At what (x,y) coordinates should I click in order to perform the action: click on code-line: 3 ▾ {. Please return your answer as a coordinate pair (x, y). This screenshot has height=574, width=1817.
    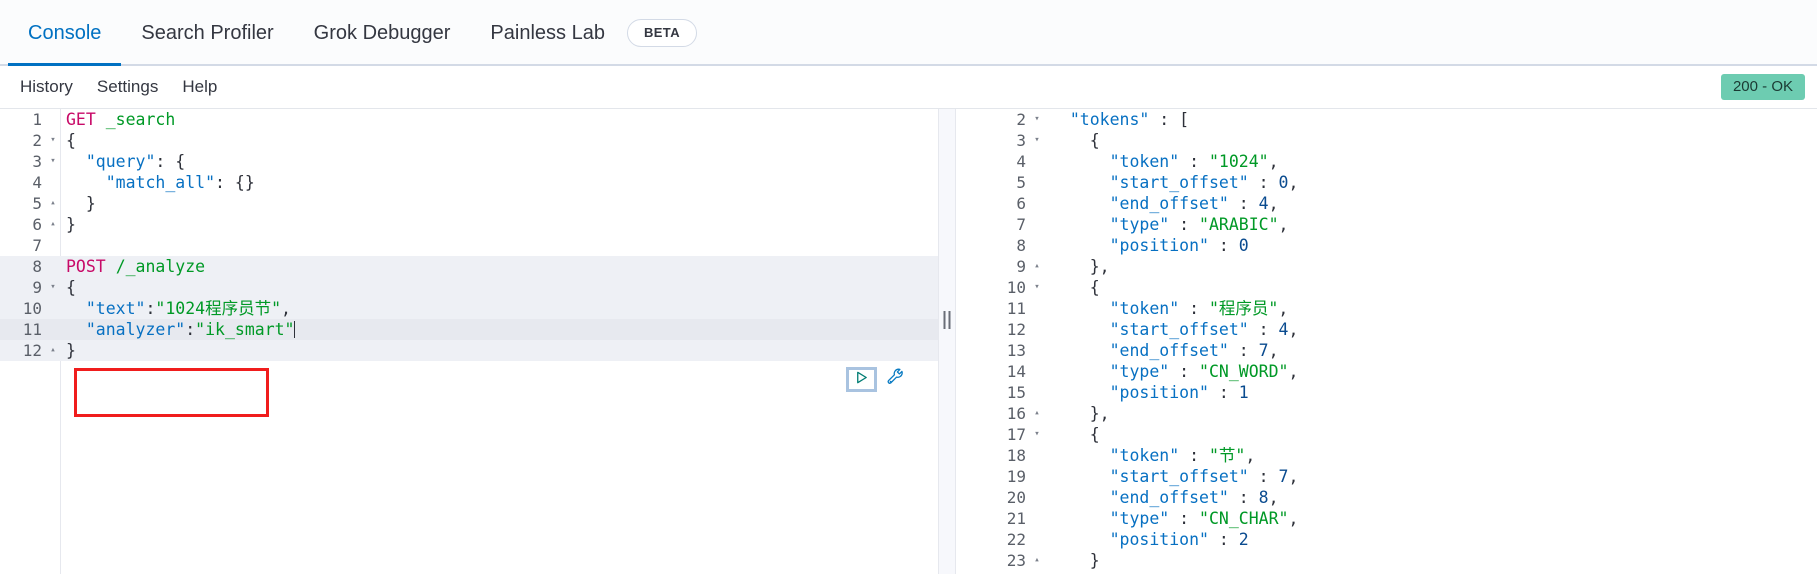
    Looking at the image, I should click on (1386, 140).